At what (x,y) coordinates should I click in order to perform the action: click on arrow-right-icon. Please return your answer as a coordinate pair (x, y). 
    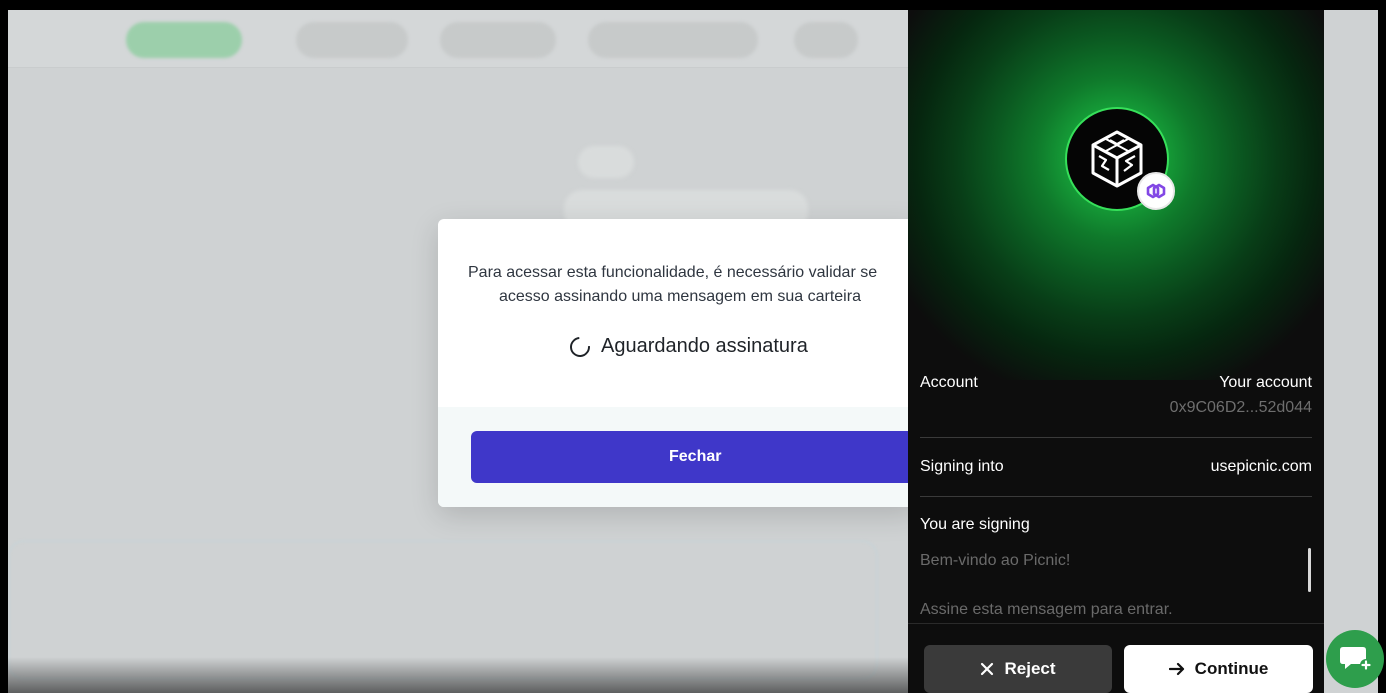
    Looking at the image, I should click on (1176, 669).